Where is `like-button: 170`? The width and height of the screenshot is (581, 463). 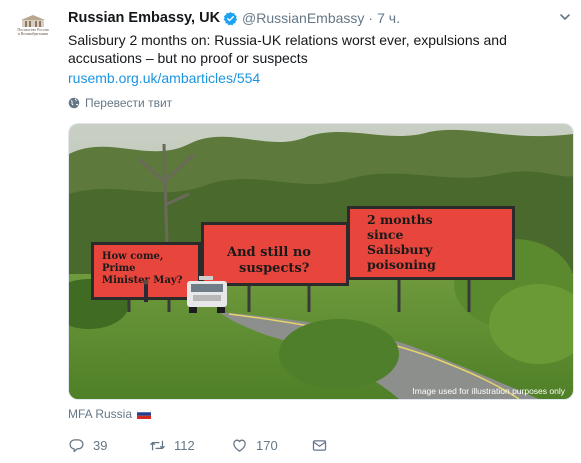
like-button: 170 is located at coordinates (254, 445).